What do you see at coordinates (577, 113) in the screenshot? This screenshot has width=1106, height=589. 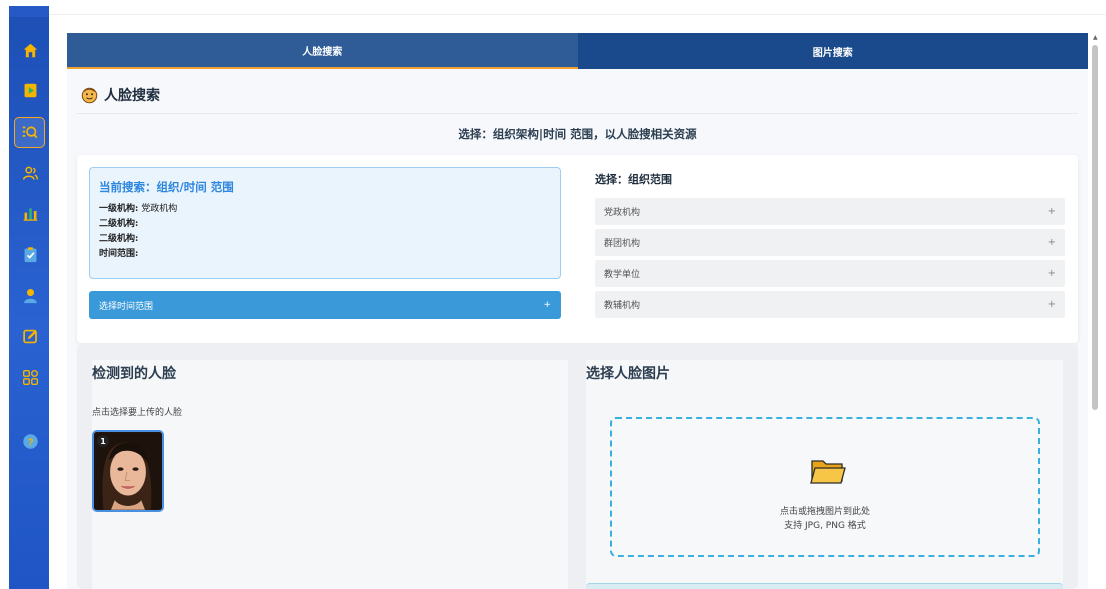 I see `title-divider` at bounding box center [577, 113].